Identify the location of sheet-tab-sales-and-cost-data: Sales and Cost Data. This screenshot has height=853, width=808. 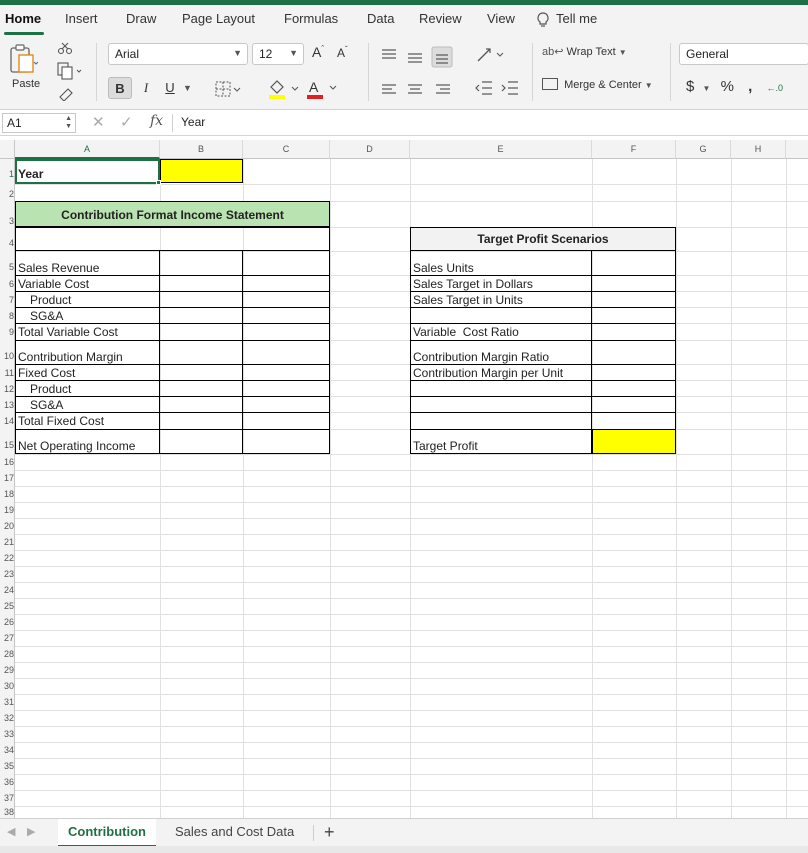
(234, 833).